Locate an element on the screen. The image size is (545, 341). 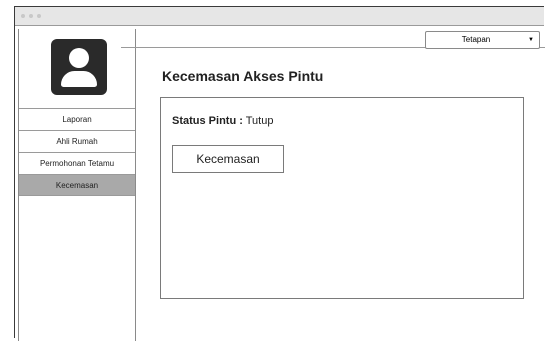
window-minimize-dot is located at coordinates (31, 16).